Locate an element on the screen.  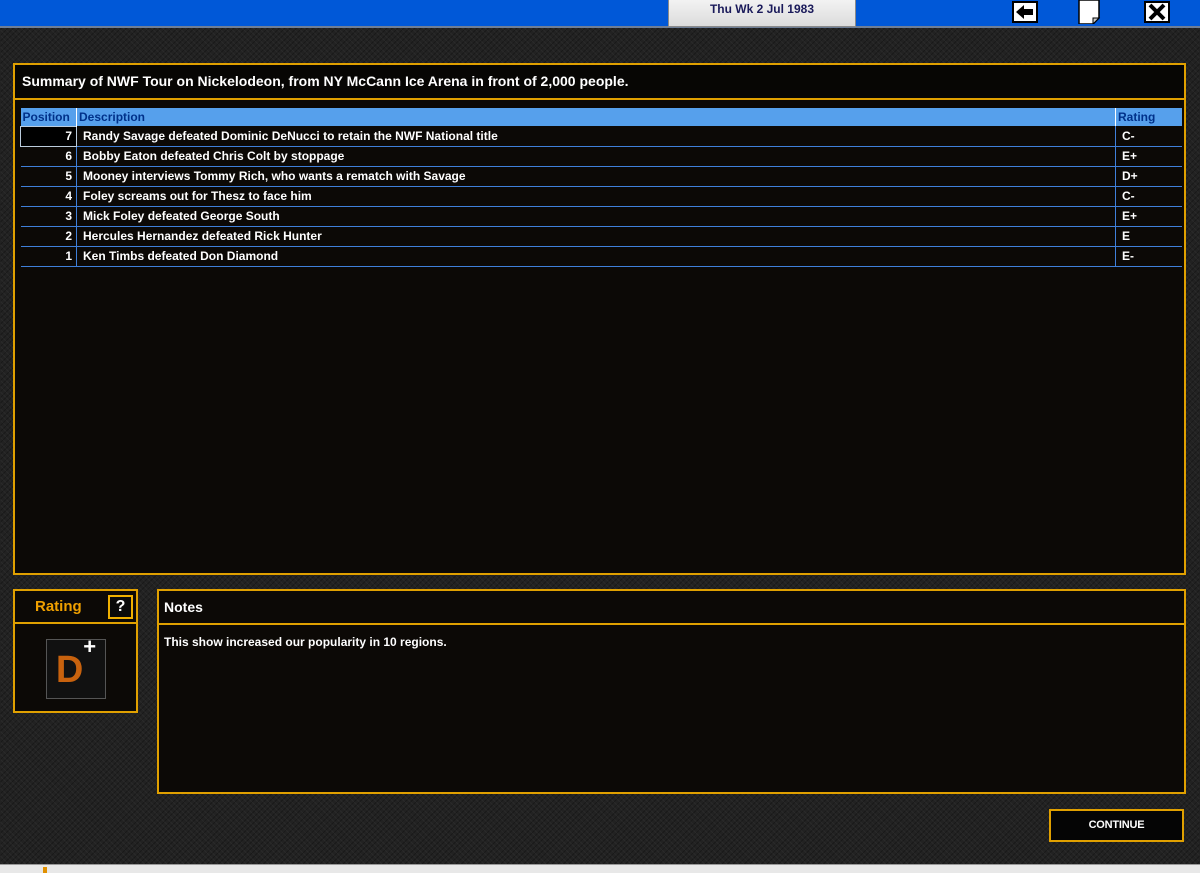
rating-header: Rating ? is located at coordinates (75, 607).